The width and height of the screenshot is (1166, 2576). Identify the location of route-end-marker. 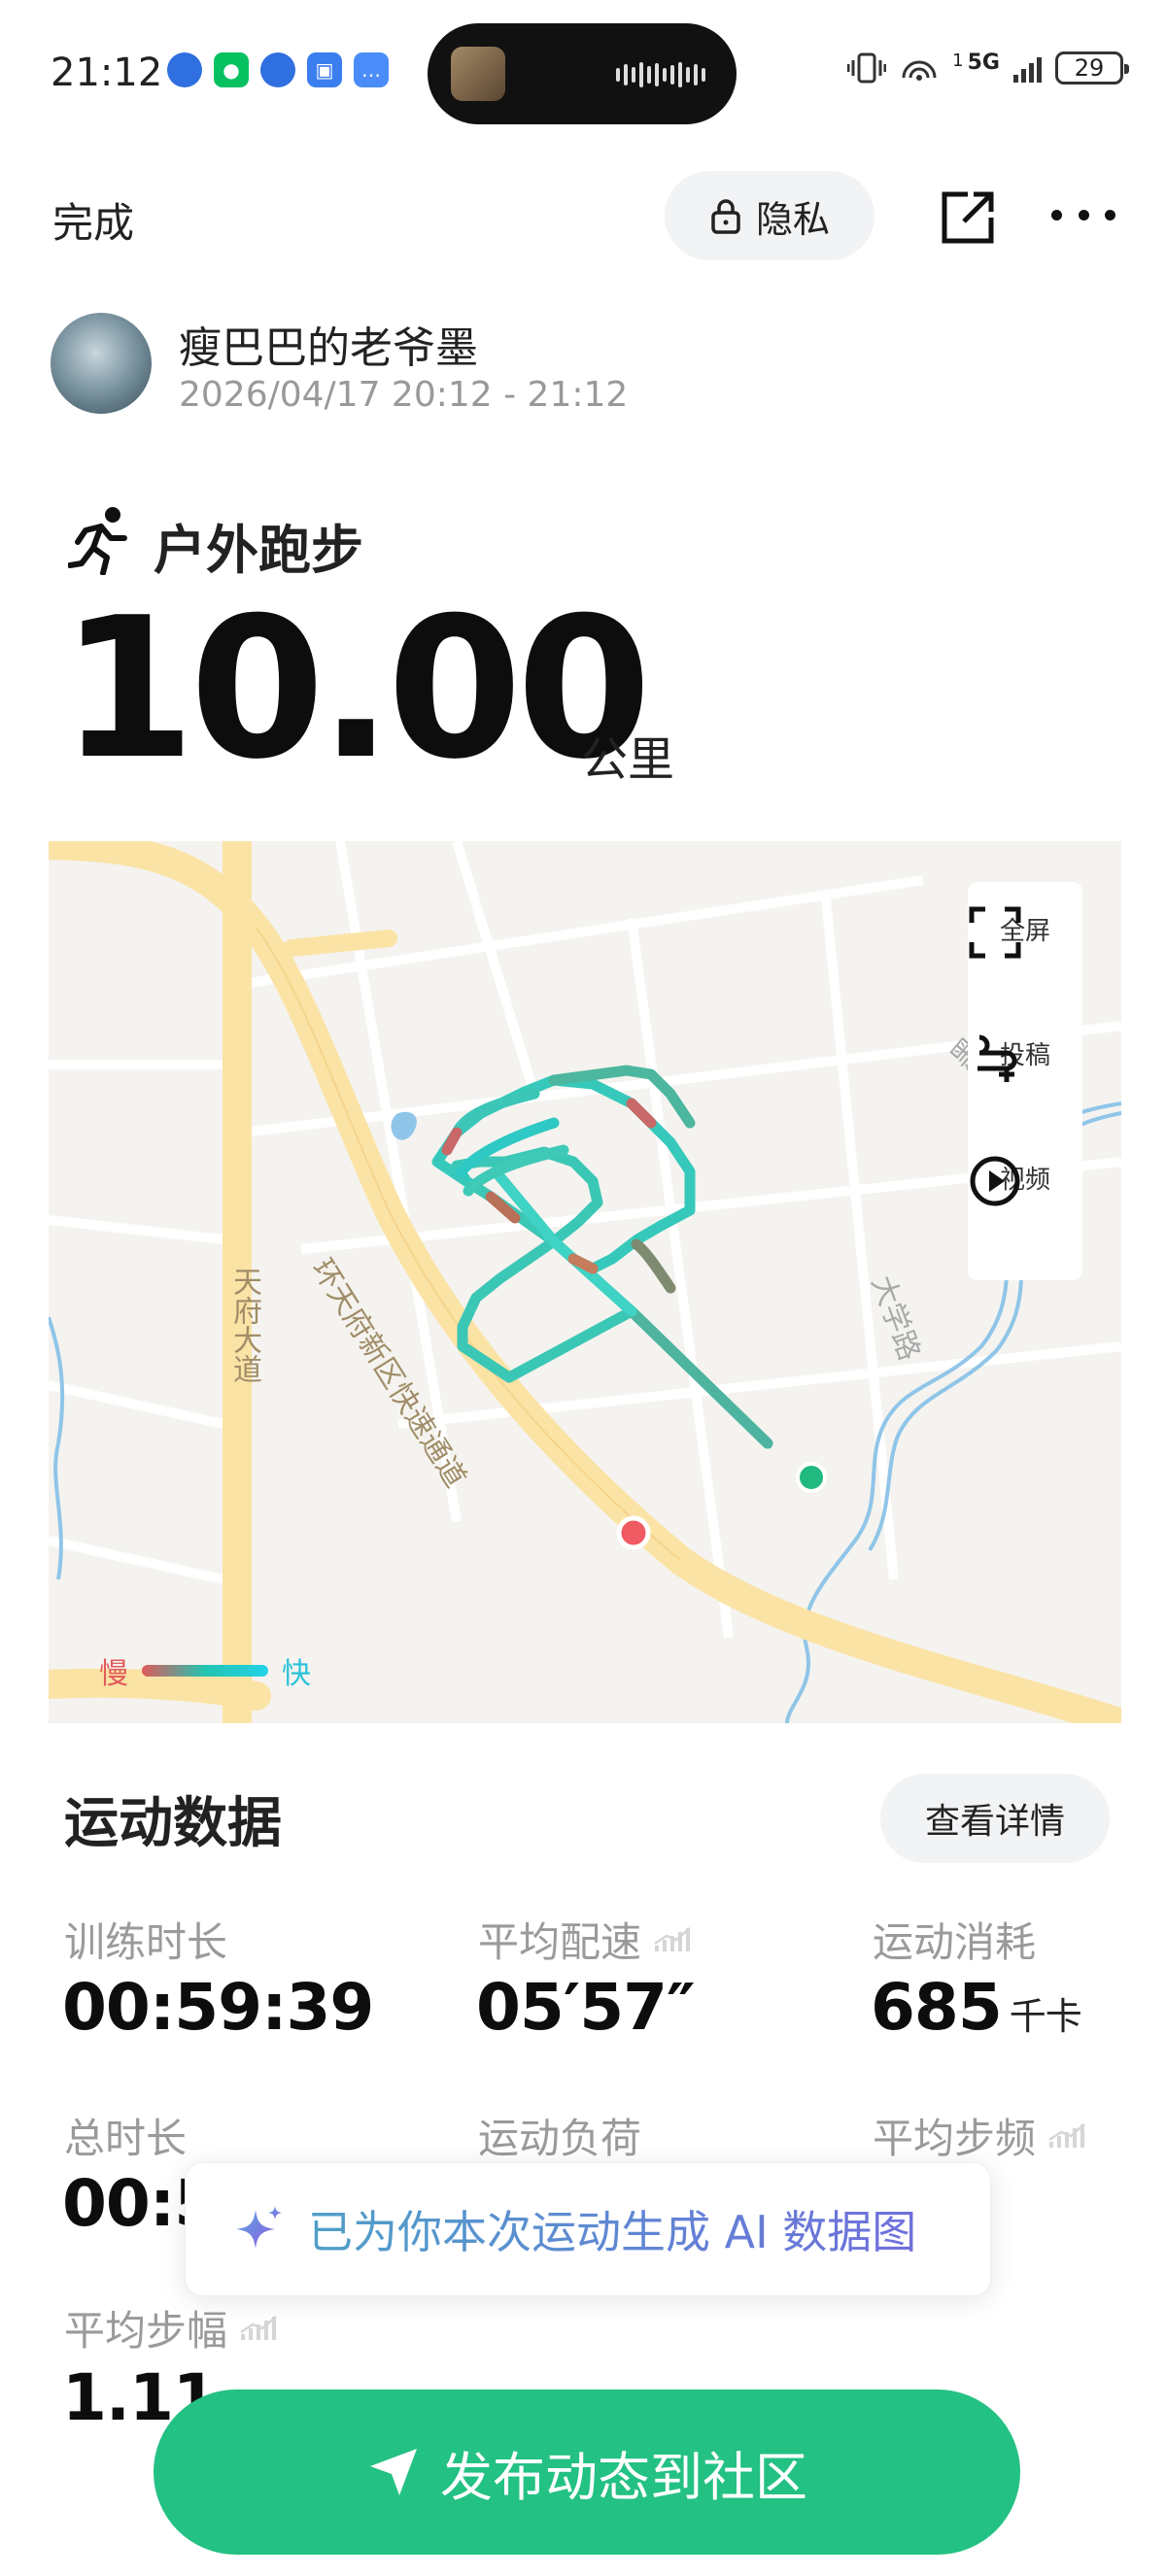
(633, 1532).